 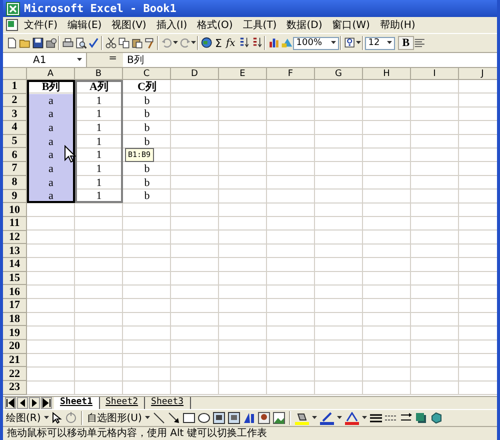 I want to click on line-icon, so click(x=158, y=418).